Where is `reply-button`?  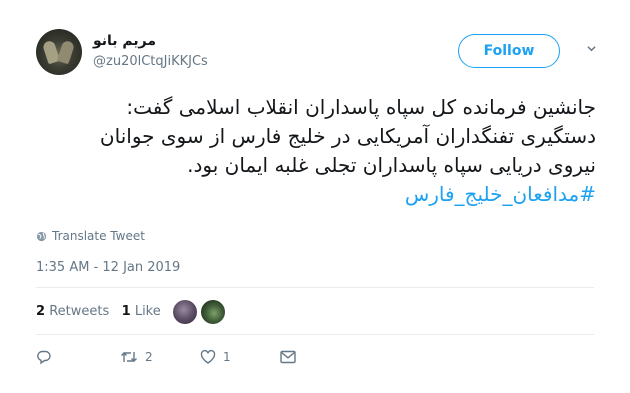 reply-button is located at coordinates (78, 357).